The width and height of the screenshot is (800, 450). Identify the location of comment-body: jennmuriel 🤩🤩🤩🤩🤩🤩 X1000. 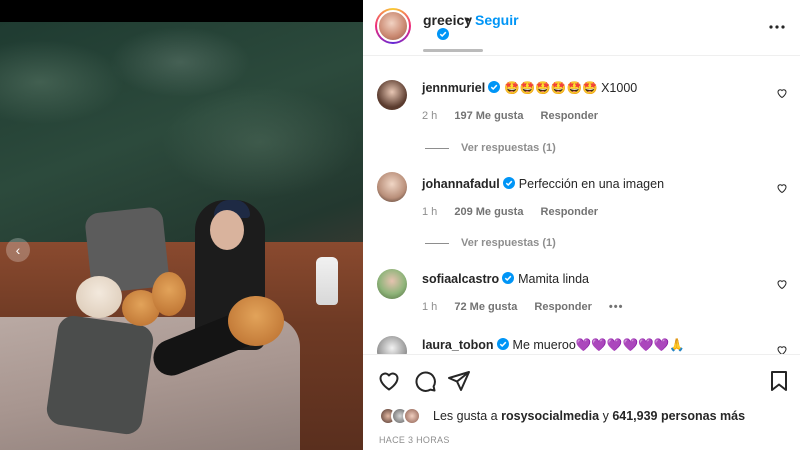
(529, 88).